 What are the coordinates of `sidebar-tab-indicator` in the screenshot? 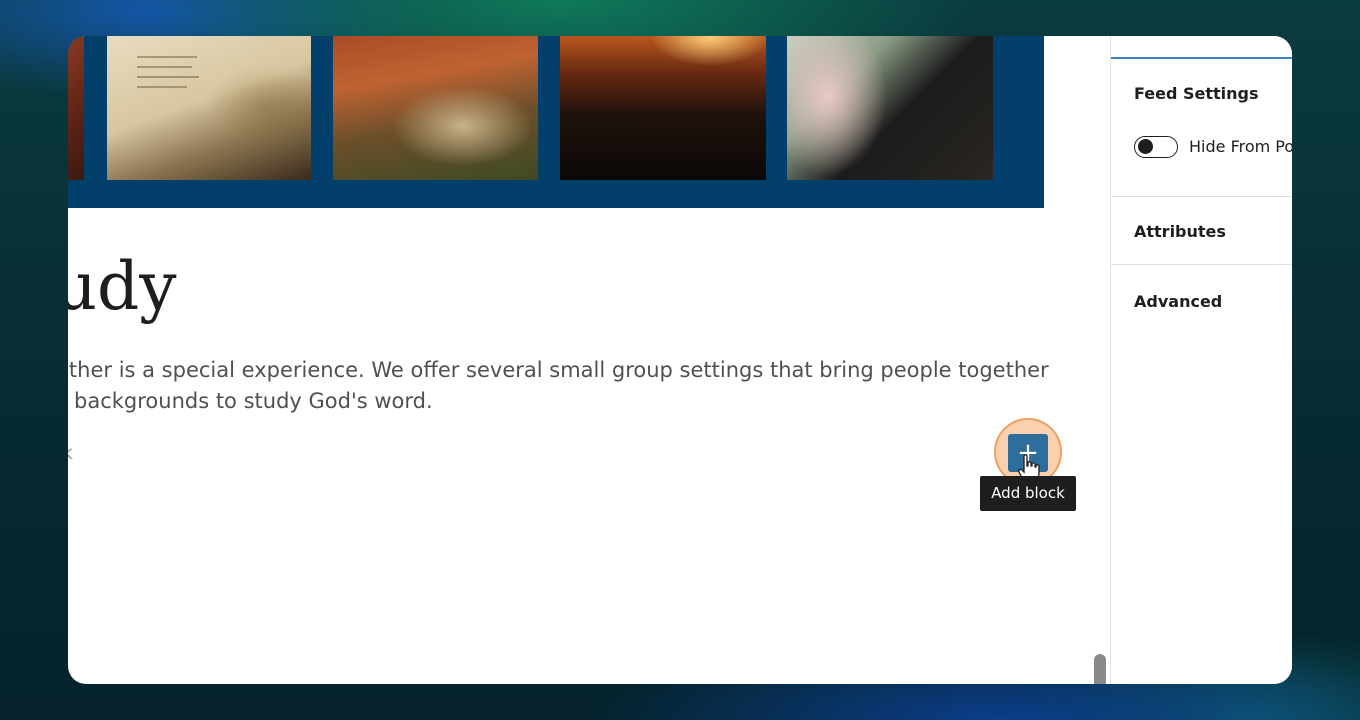 It's located at (1201, 58).